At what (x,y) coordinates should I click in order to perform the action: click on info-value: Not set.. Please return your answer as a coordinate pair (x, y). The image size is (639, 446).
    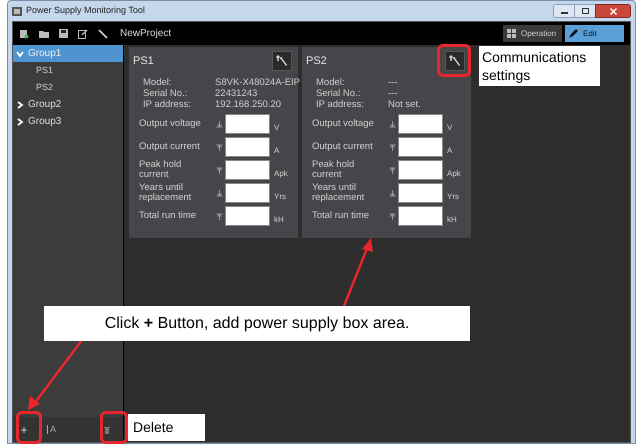
    Looking at the image, I should click on (405, 104).